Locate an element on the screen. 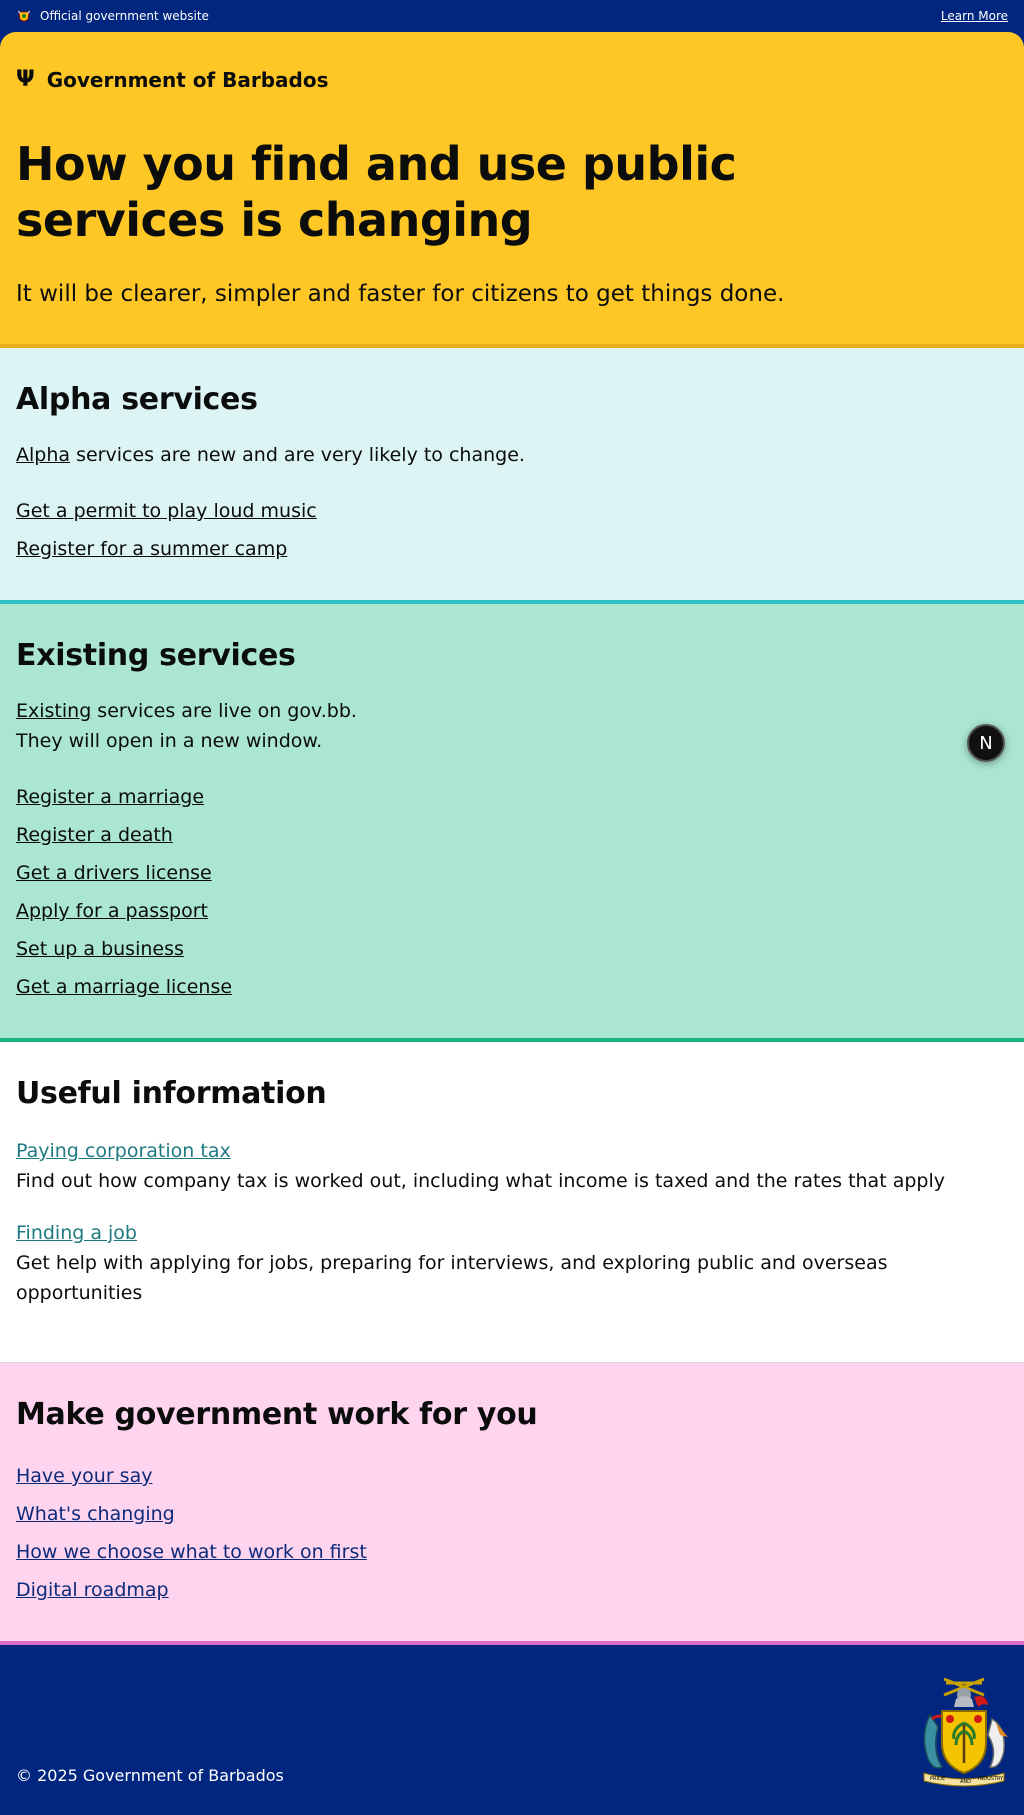 The width and height of the screenshot is (1024, 1815). list-item: How we choose what to work on first is located at coordinates (512, 1552).